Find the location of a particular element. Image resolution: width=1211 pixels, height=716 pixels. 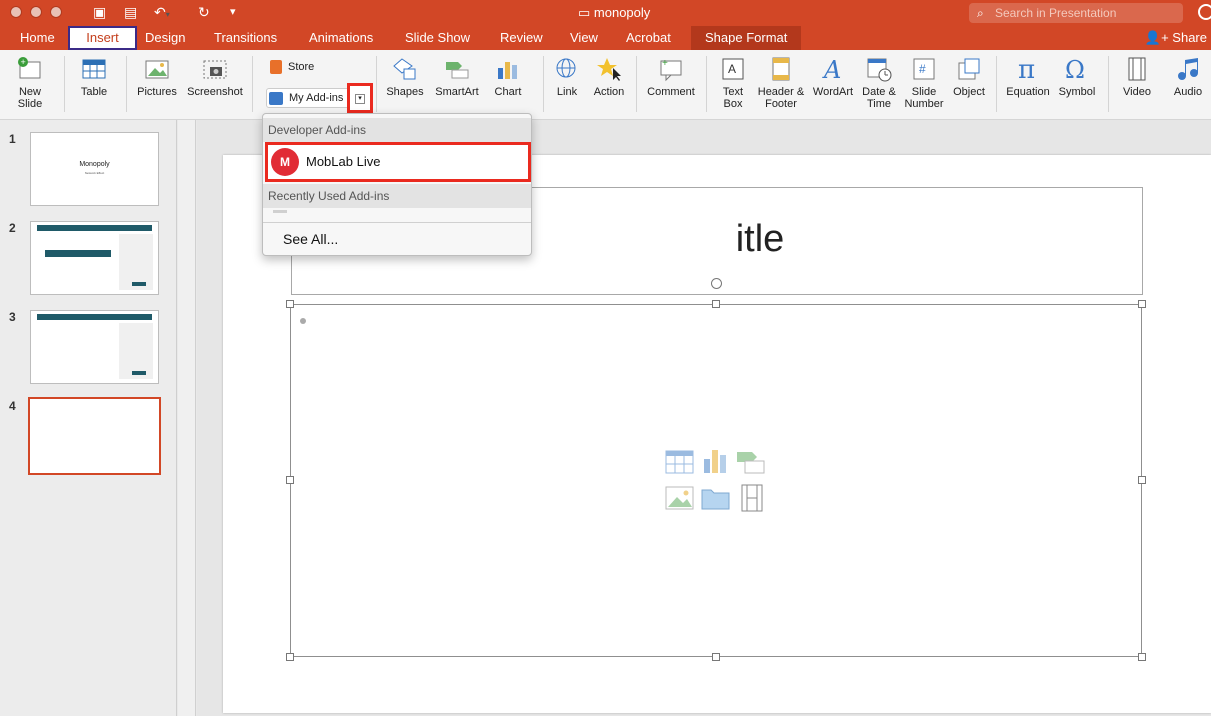

equation-label: Equation is located at coordinates (1028, 92).